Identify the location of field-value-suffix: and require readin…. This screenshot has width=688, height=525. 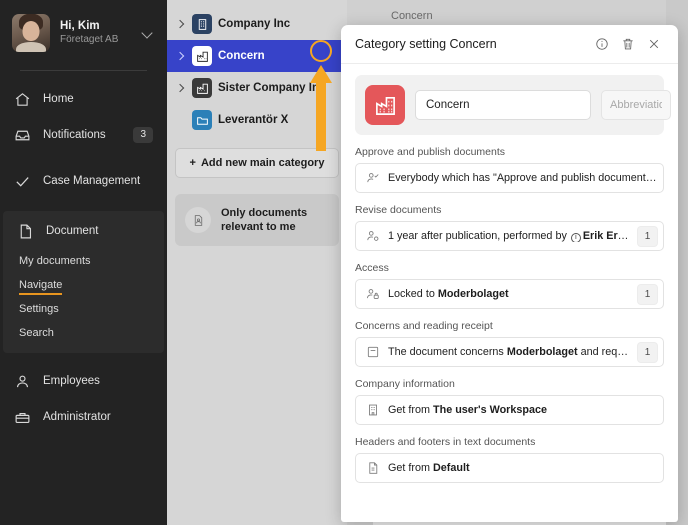
(604, 352).